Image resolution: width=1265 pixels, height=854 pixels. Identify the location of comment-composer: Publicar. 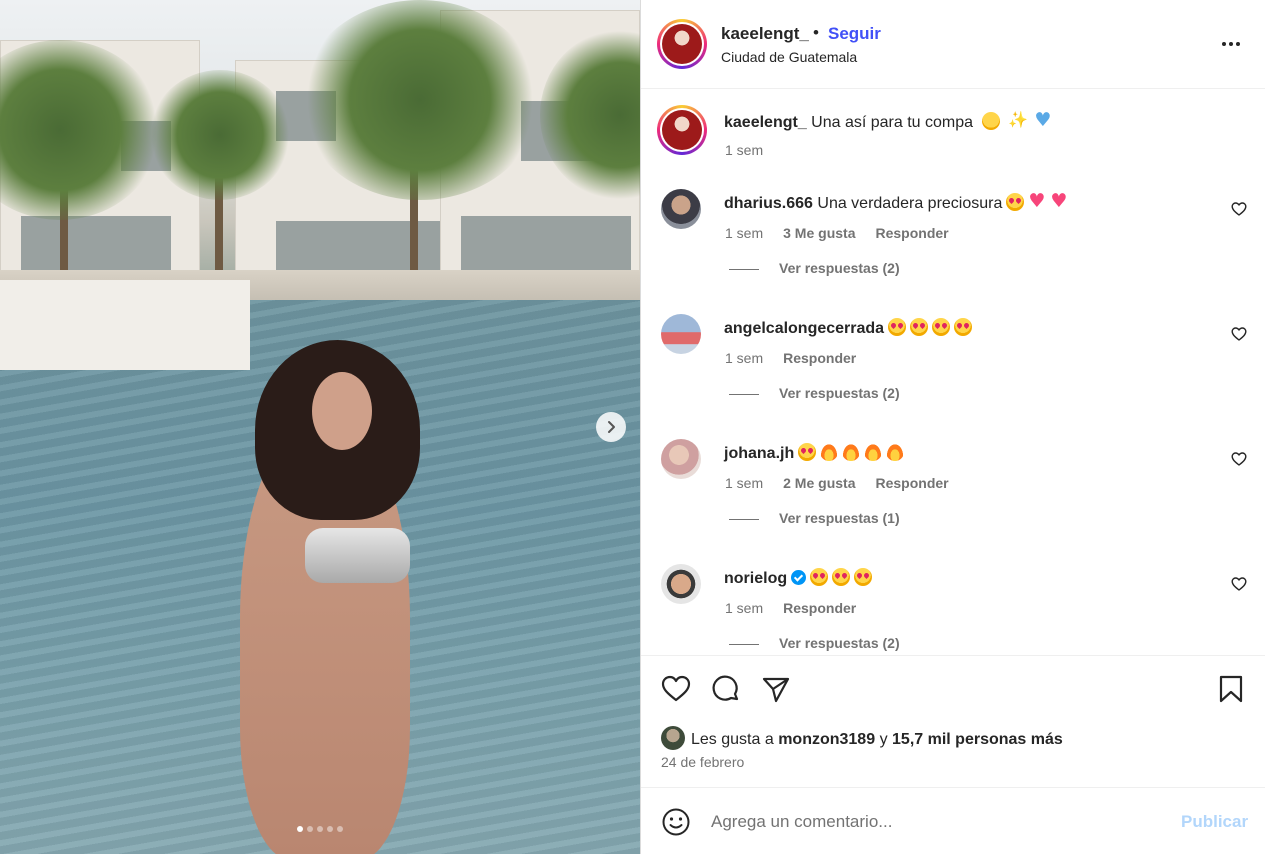
(953, 820).